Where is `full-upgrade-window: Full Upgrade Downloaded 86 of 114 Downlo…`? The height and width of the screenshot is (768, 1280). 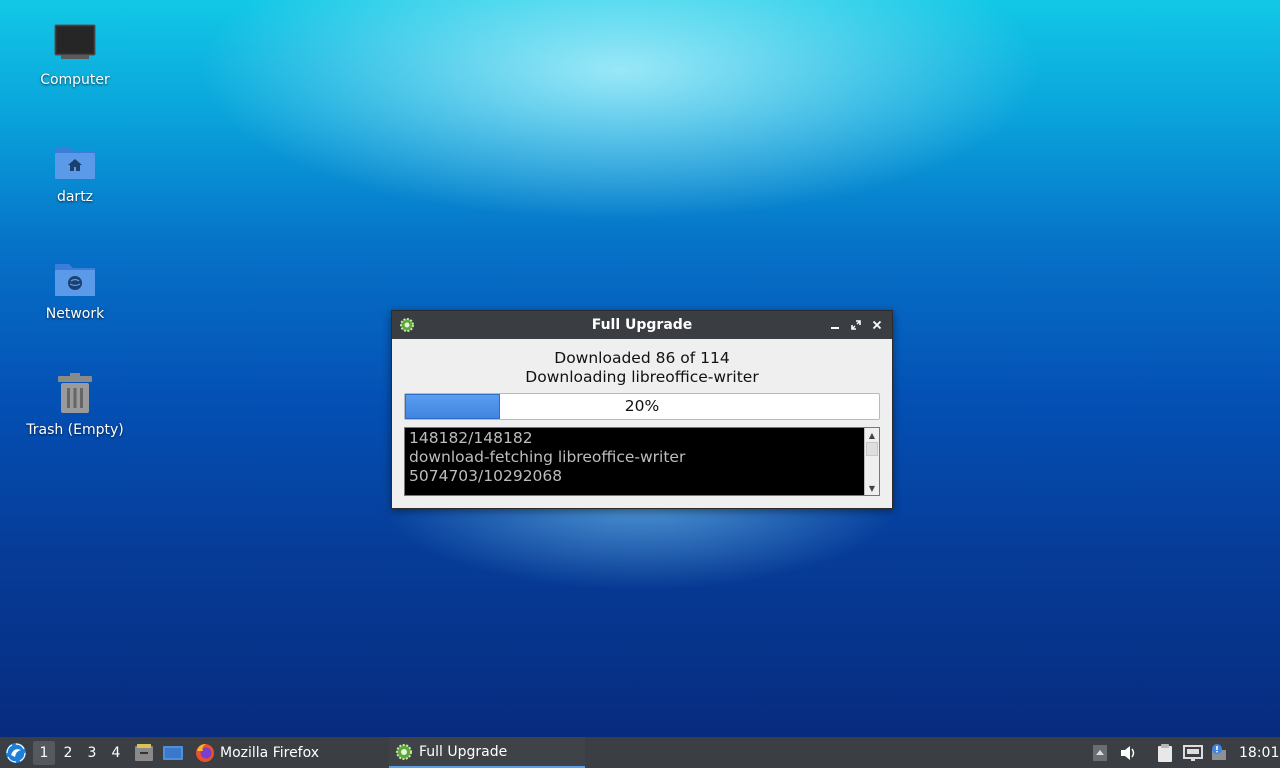 full-upgrade-window: Full Upgrade Downloaded 86 of 114 Downlo… is located at coordinates (642, 409).